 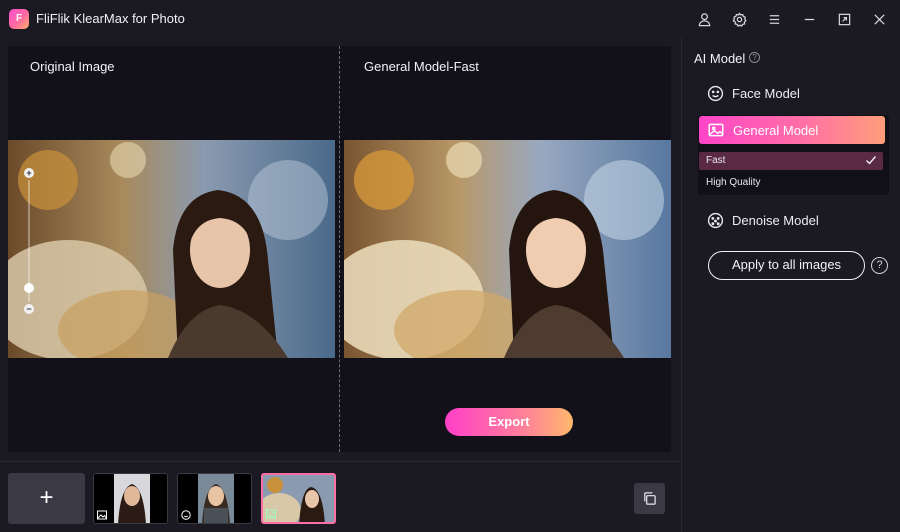 I want to click on general-model-option: General Model, so click(x=792, y=130).